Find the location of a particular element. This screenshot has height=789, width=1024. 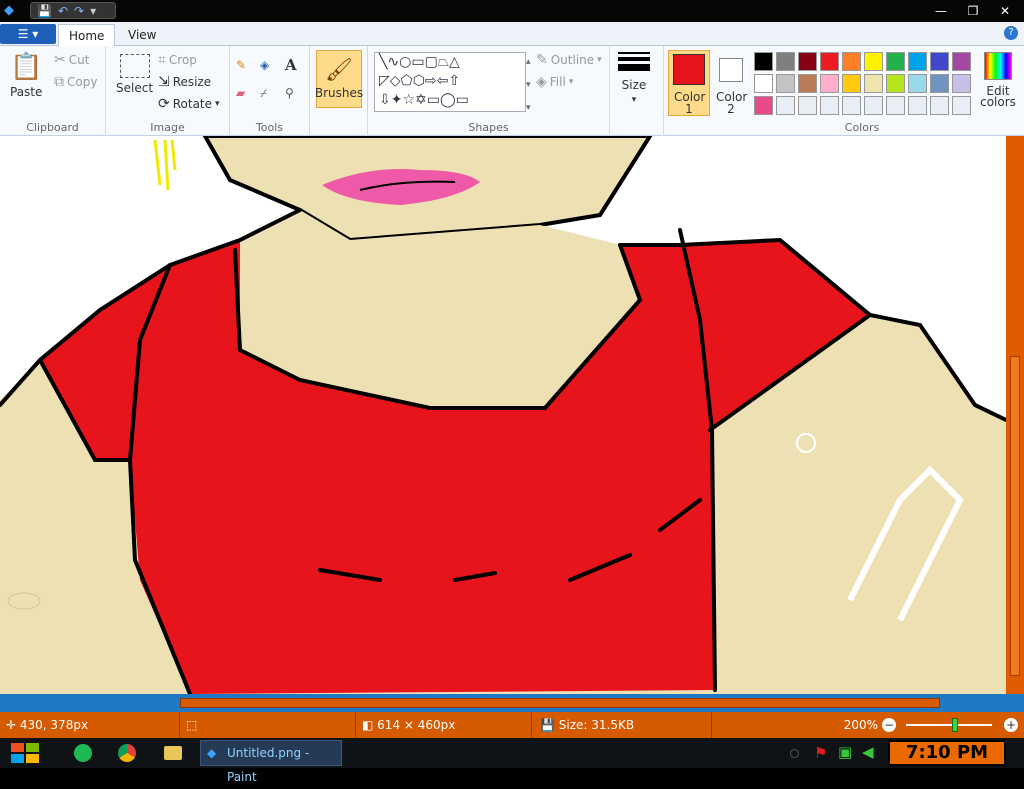

color-picker-icon: ⌿ is located at coordinates (263, 93).